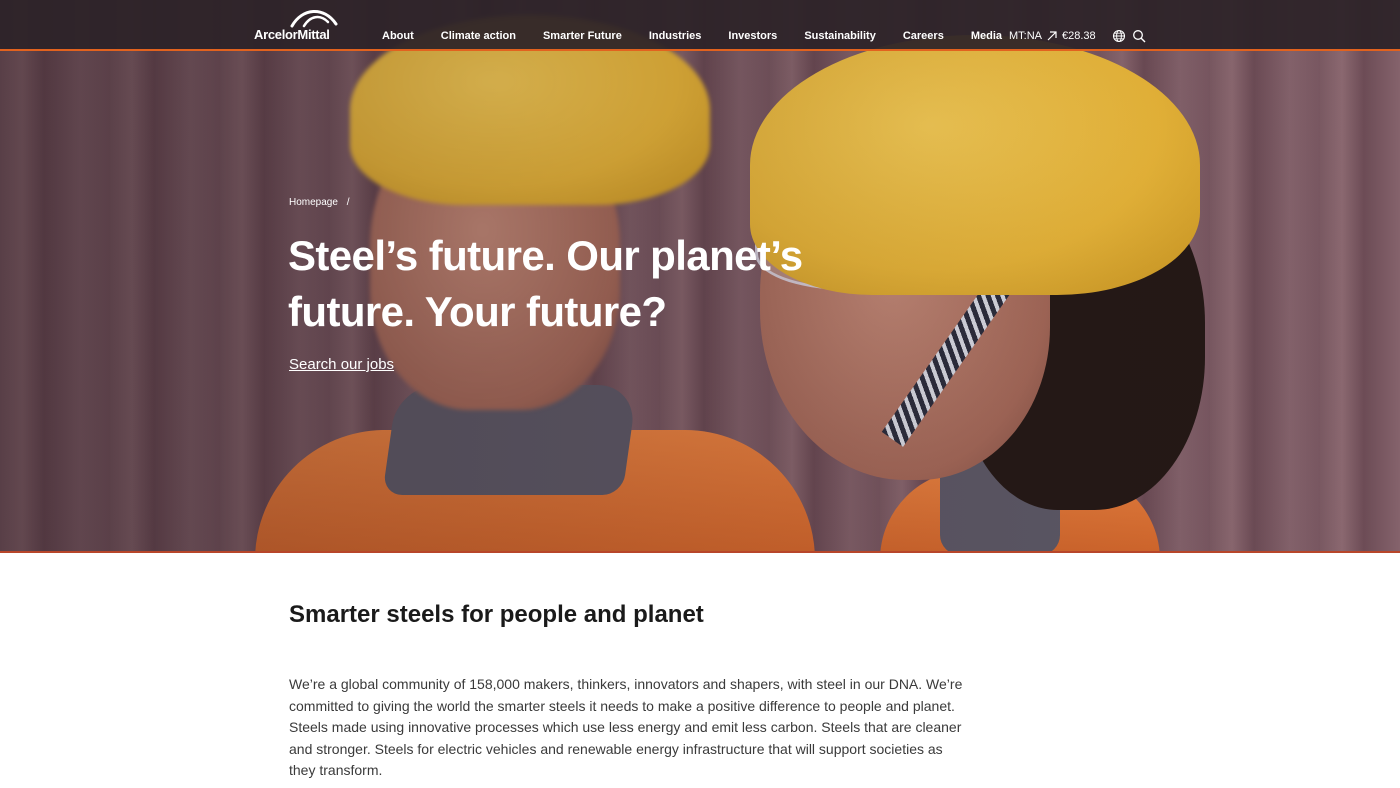 The image size is (1400, 788). Describe the element at coordinates (313, 202) in the screenshot. I see `breadcrumb-home: Homepage` at that location.